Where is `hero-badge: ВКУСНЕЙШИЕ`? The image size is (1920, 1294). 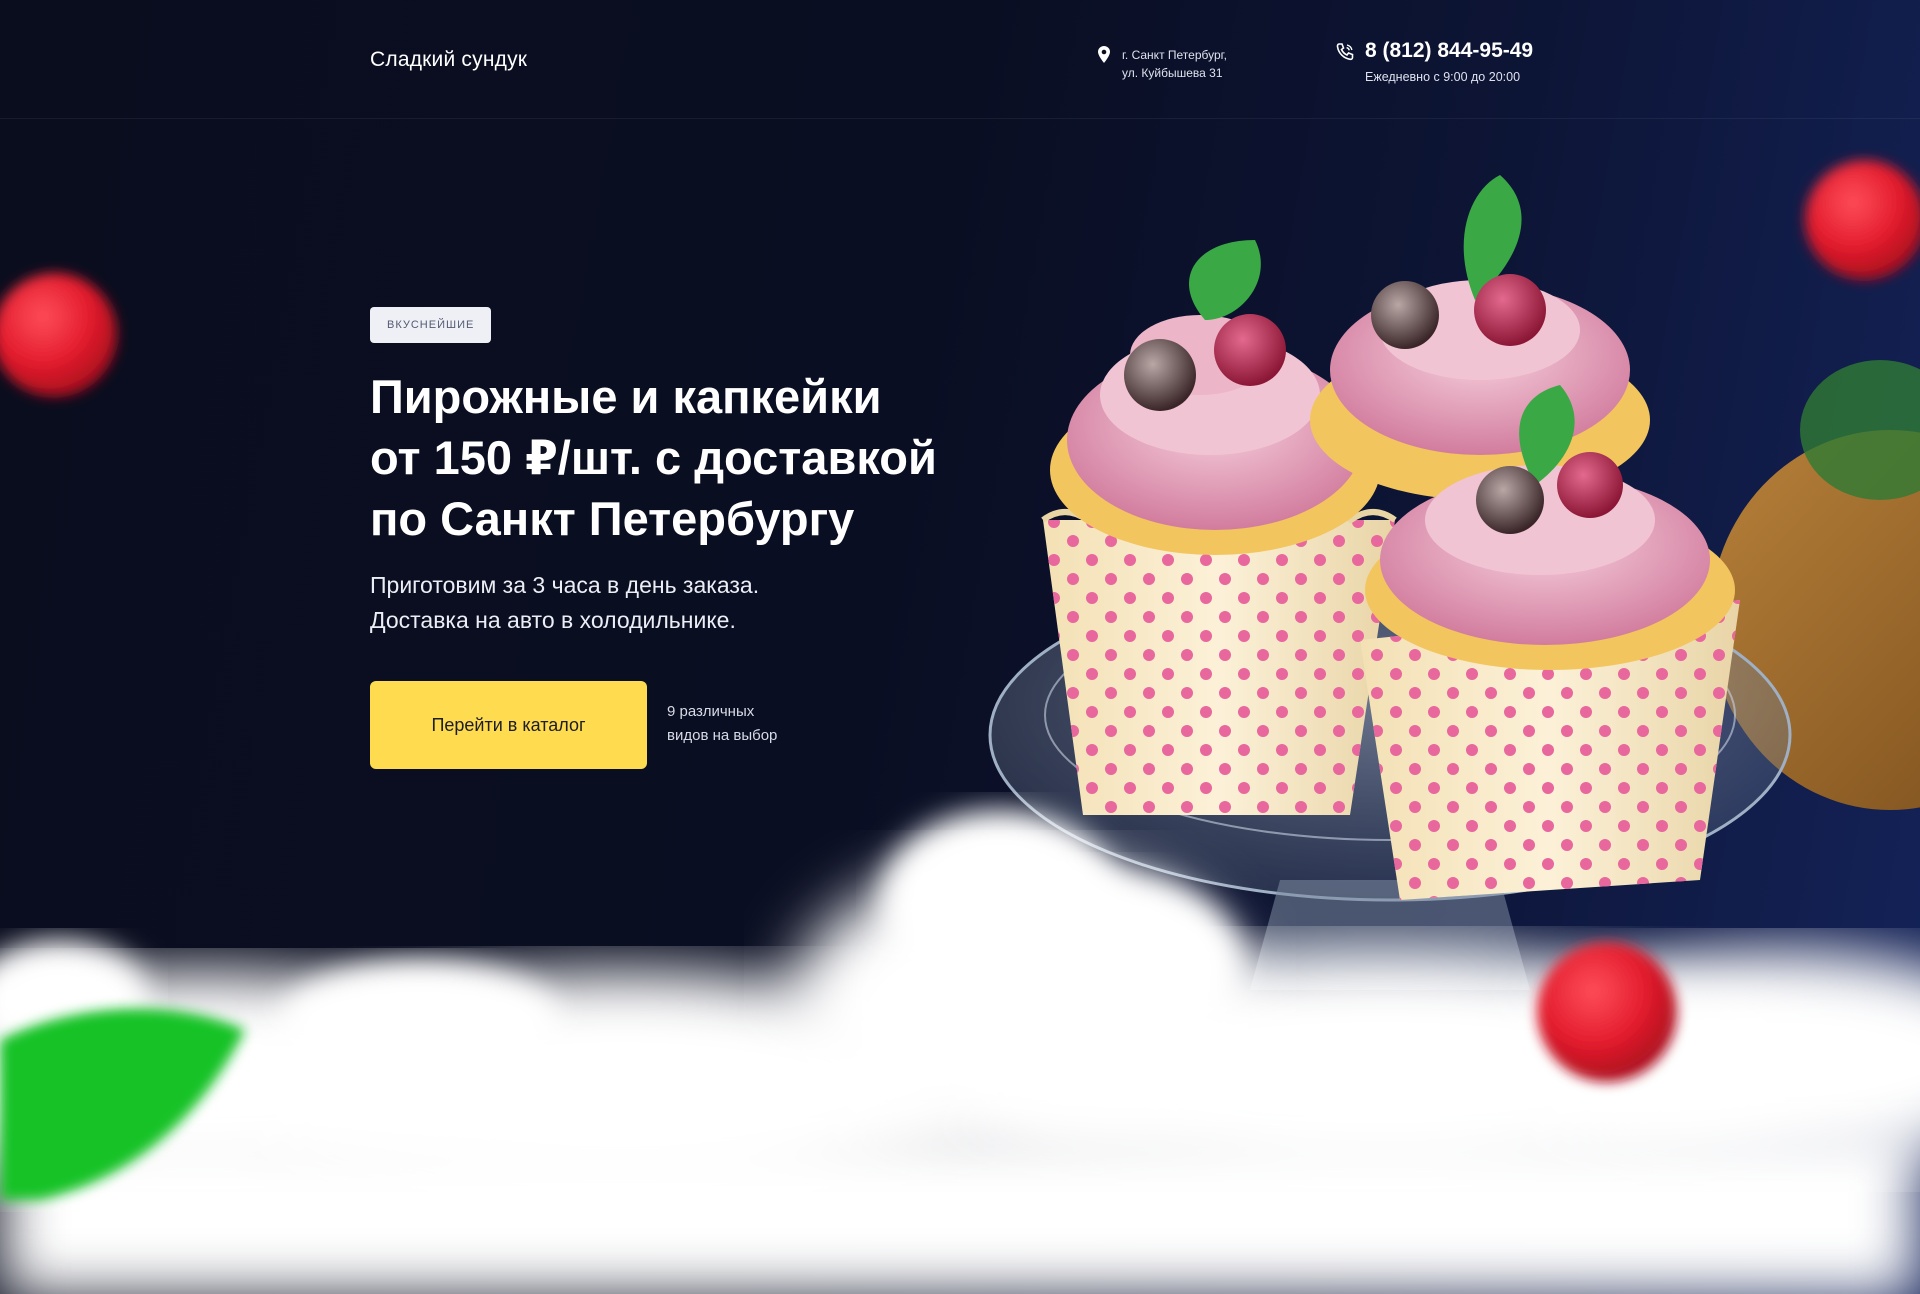 hero-badge: ВКУСНЕЙШИЕ is located at coordinates (431, 325).